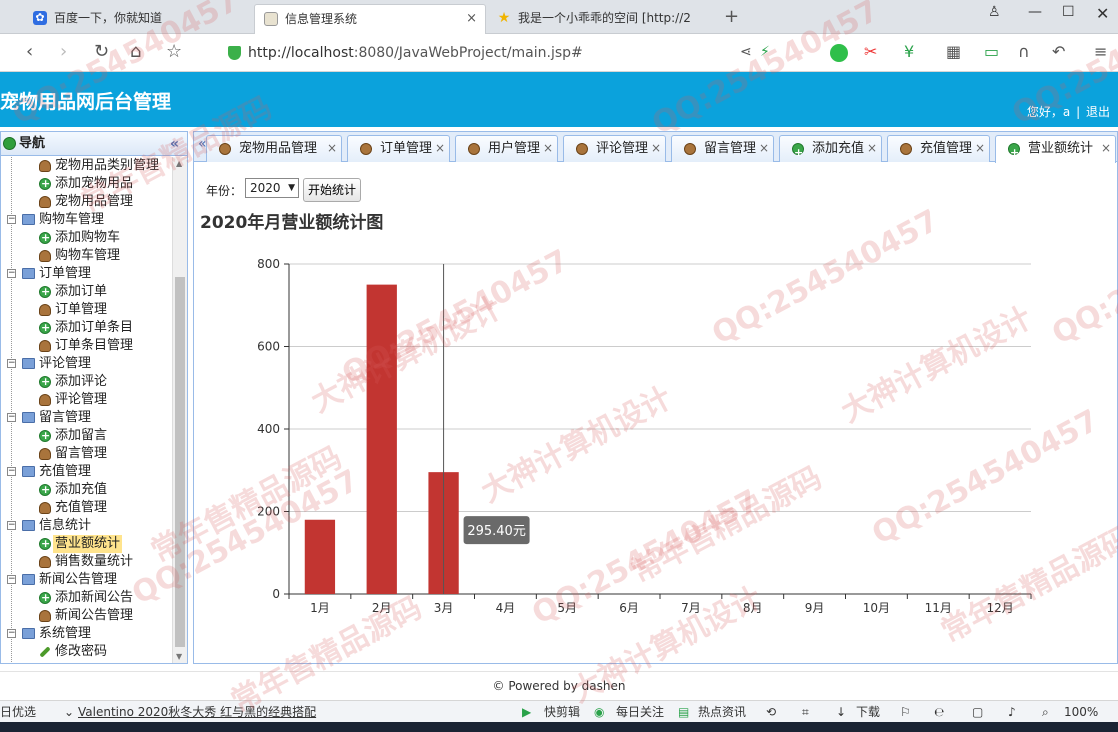  Describe the element at coordinates (562, 712) in the screenshot. I see `status-item-kuaijianji: 快剪辑` at that location.